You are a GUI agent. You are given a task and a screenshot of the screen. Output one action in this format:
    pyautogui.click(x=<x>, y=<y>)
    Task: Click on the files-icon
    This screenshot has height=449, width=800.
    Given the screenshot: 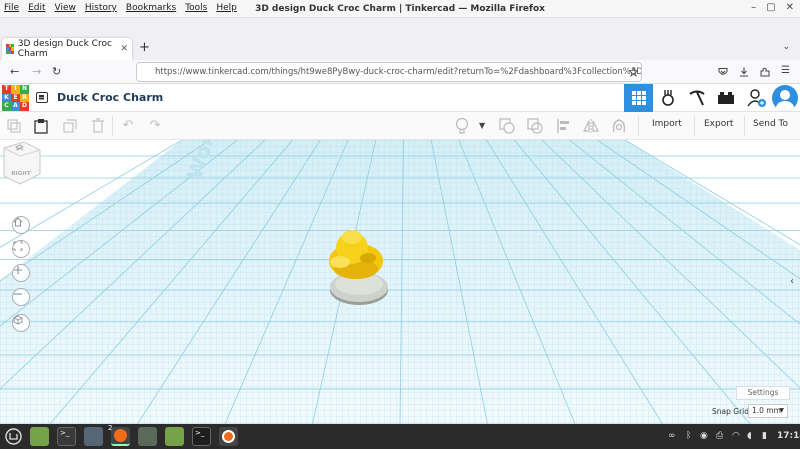 What is the action you would take?
    pyautogui.click(x=39, y=436)
    